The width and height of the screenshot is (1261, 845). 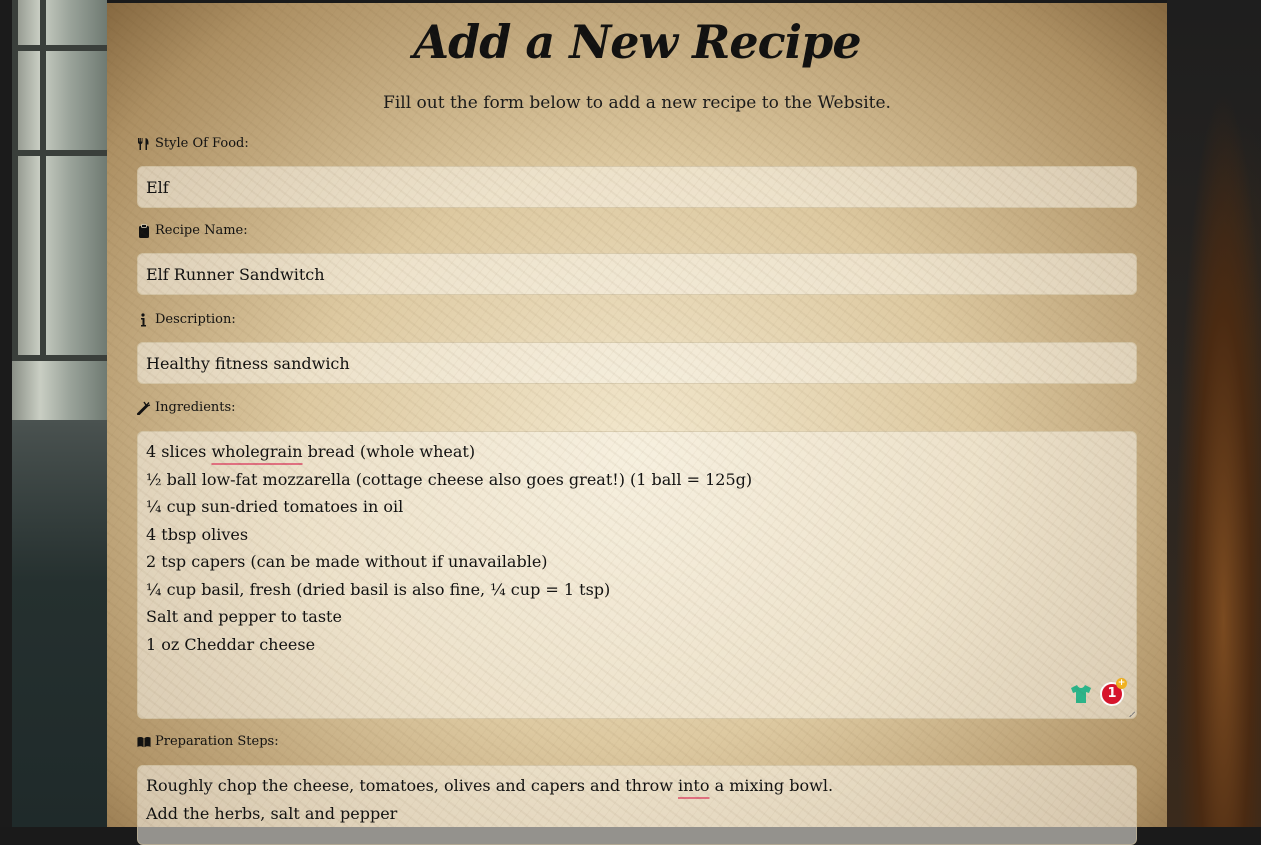 I want to click on style-of-food-label: Style Of Food:, so click(x=193, y=143).